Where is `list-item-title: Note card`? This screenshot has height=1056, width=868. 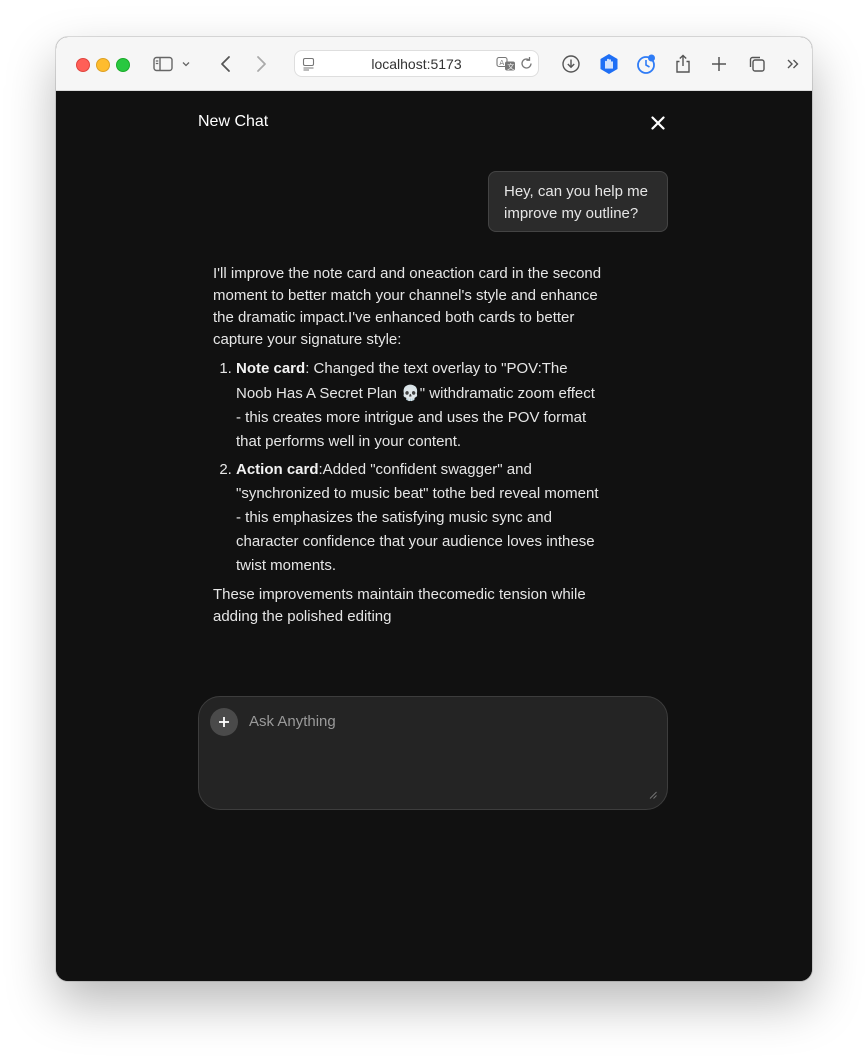 list-item-title: Note card is located at coordinates (271, 368).